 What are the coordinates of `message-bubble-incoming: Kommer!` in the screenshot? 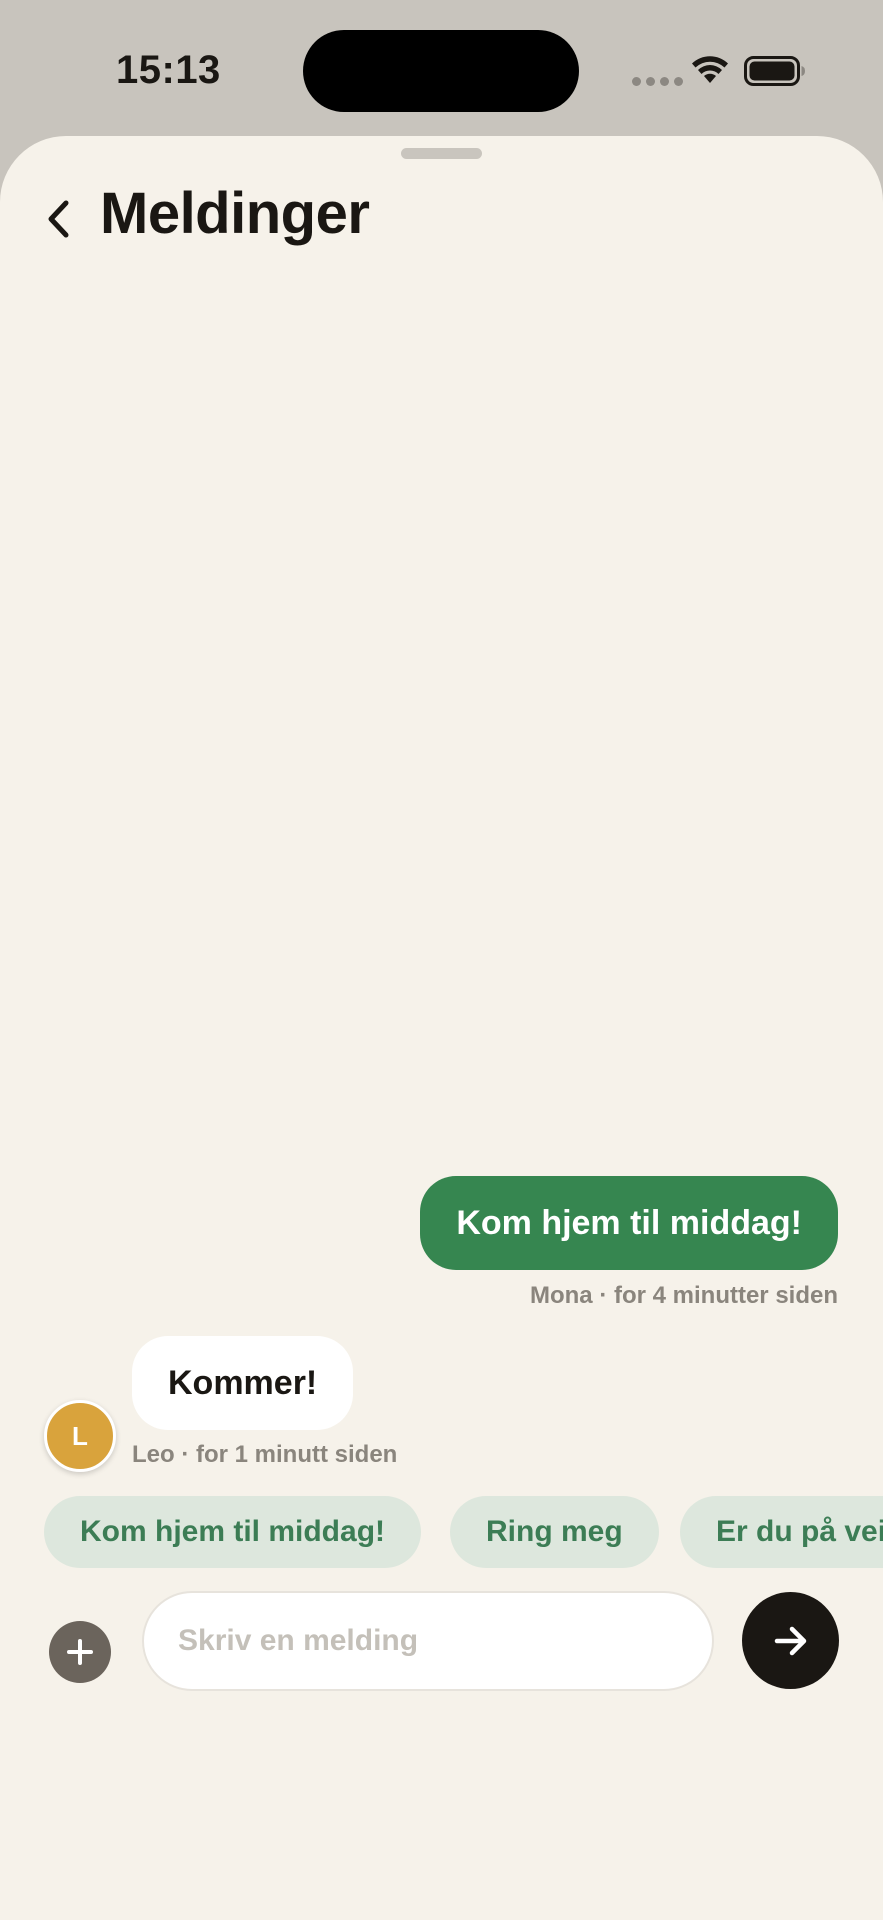 It's located at (243, 1383).